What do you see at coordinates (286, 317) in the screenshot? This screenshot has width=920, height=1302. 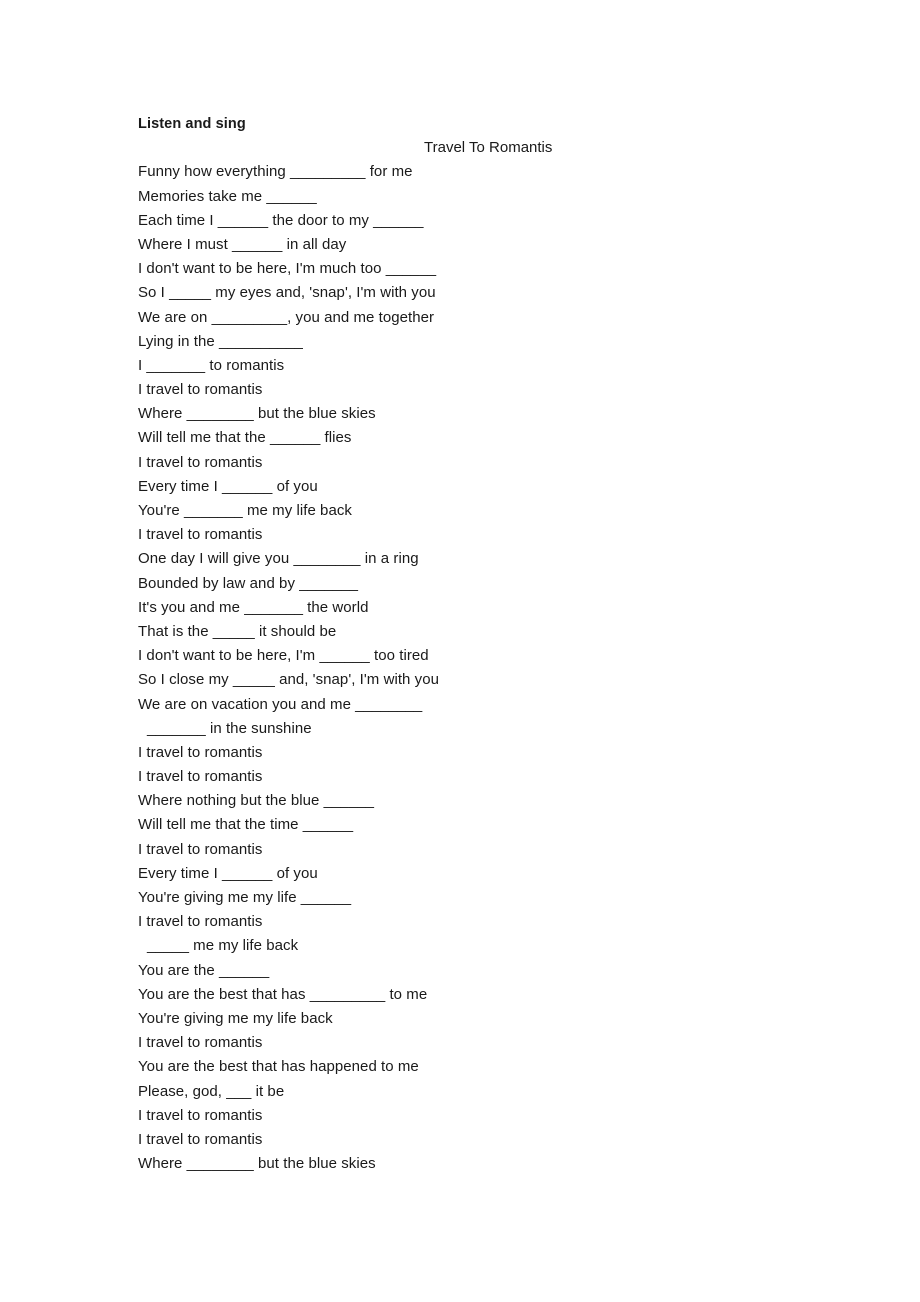 I see `lyric-line: We are on _________, you and me together` at bounding box center [286, 317].